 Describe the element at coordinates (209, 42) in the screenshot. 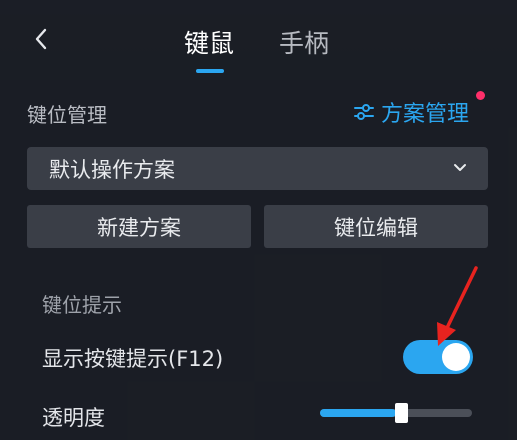

I see `tab-keyboard-mouse: 键鼠` at that location.